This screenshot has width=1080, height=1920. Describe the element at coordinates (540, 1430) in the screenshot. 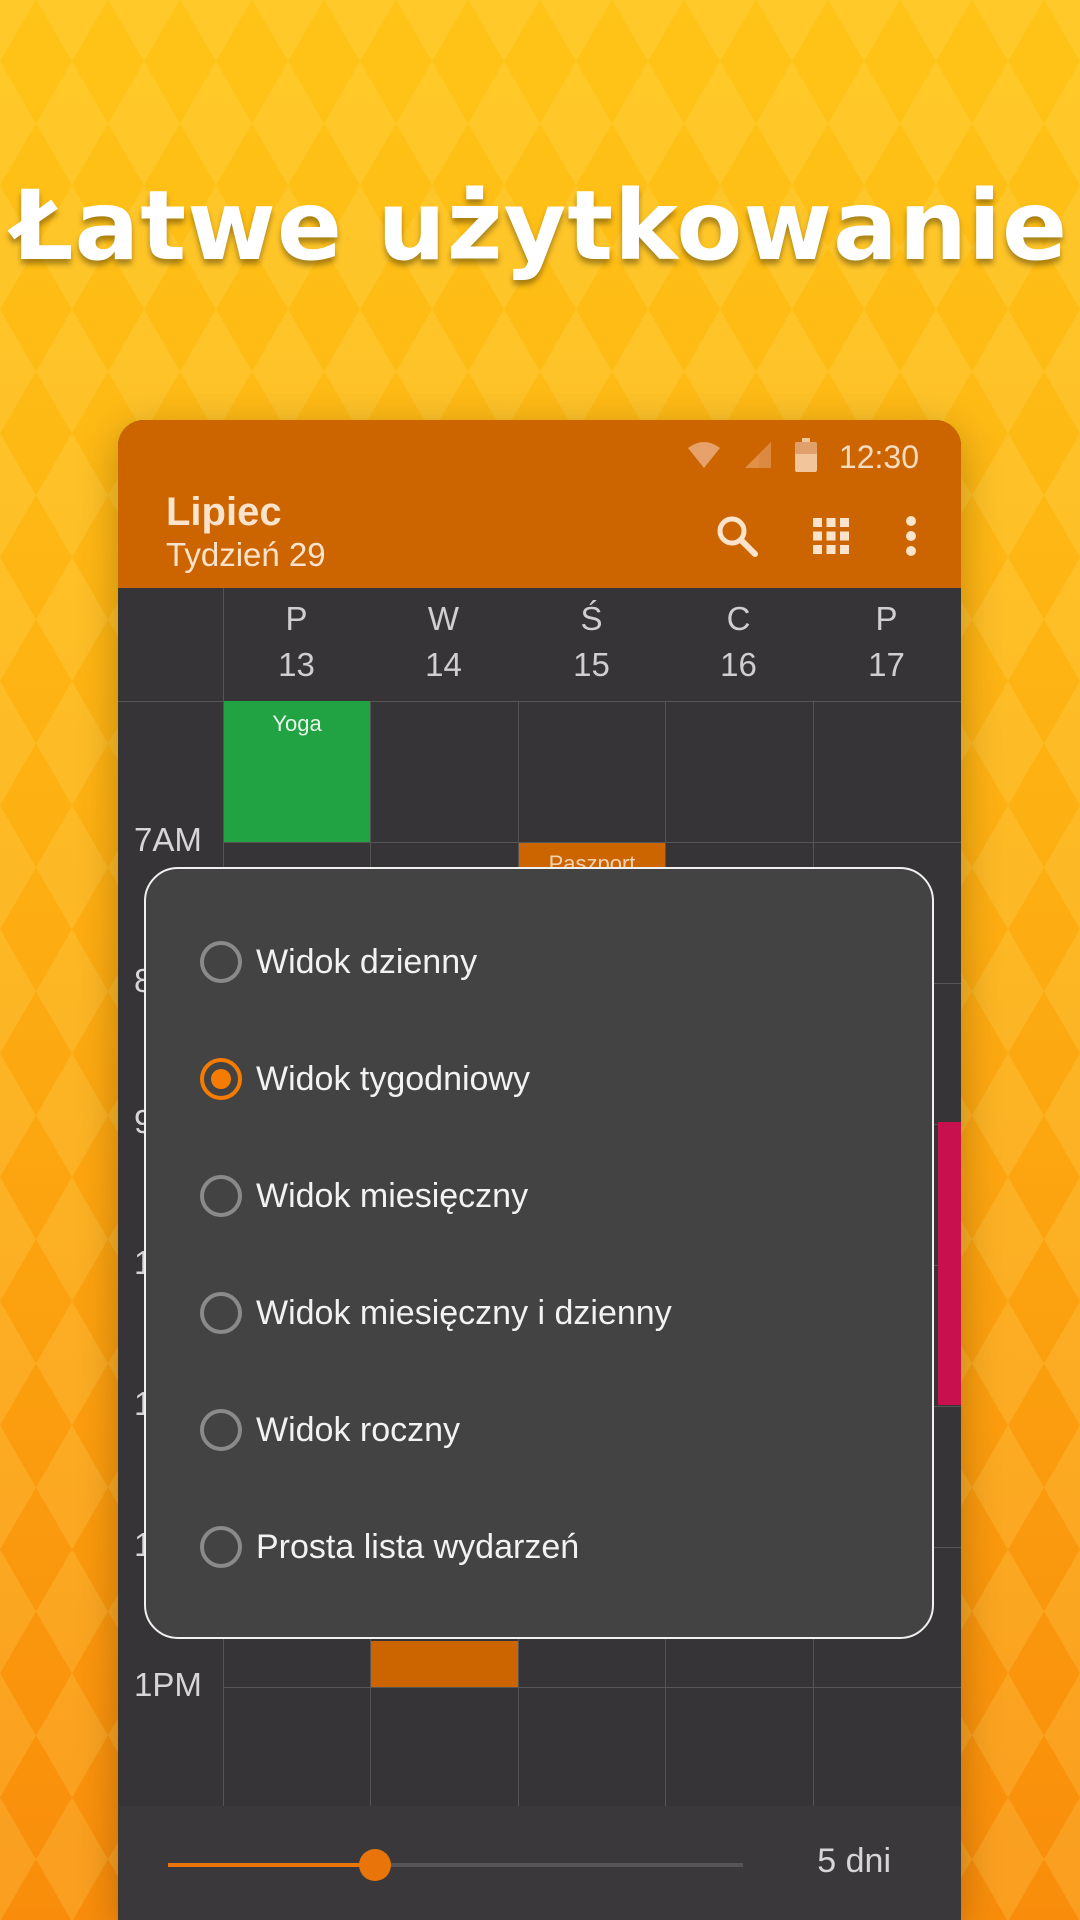

I see `option-year-view: Widok roczny` at that location.